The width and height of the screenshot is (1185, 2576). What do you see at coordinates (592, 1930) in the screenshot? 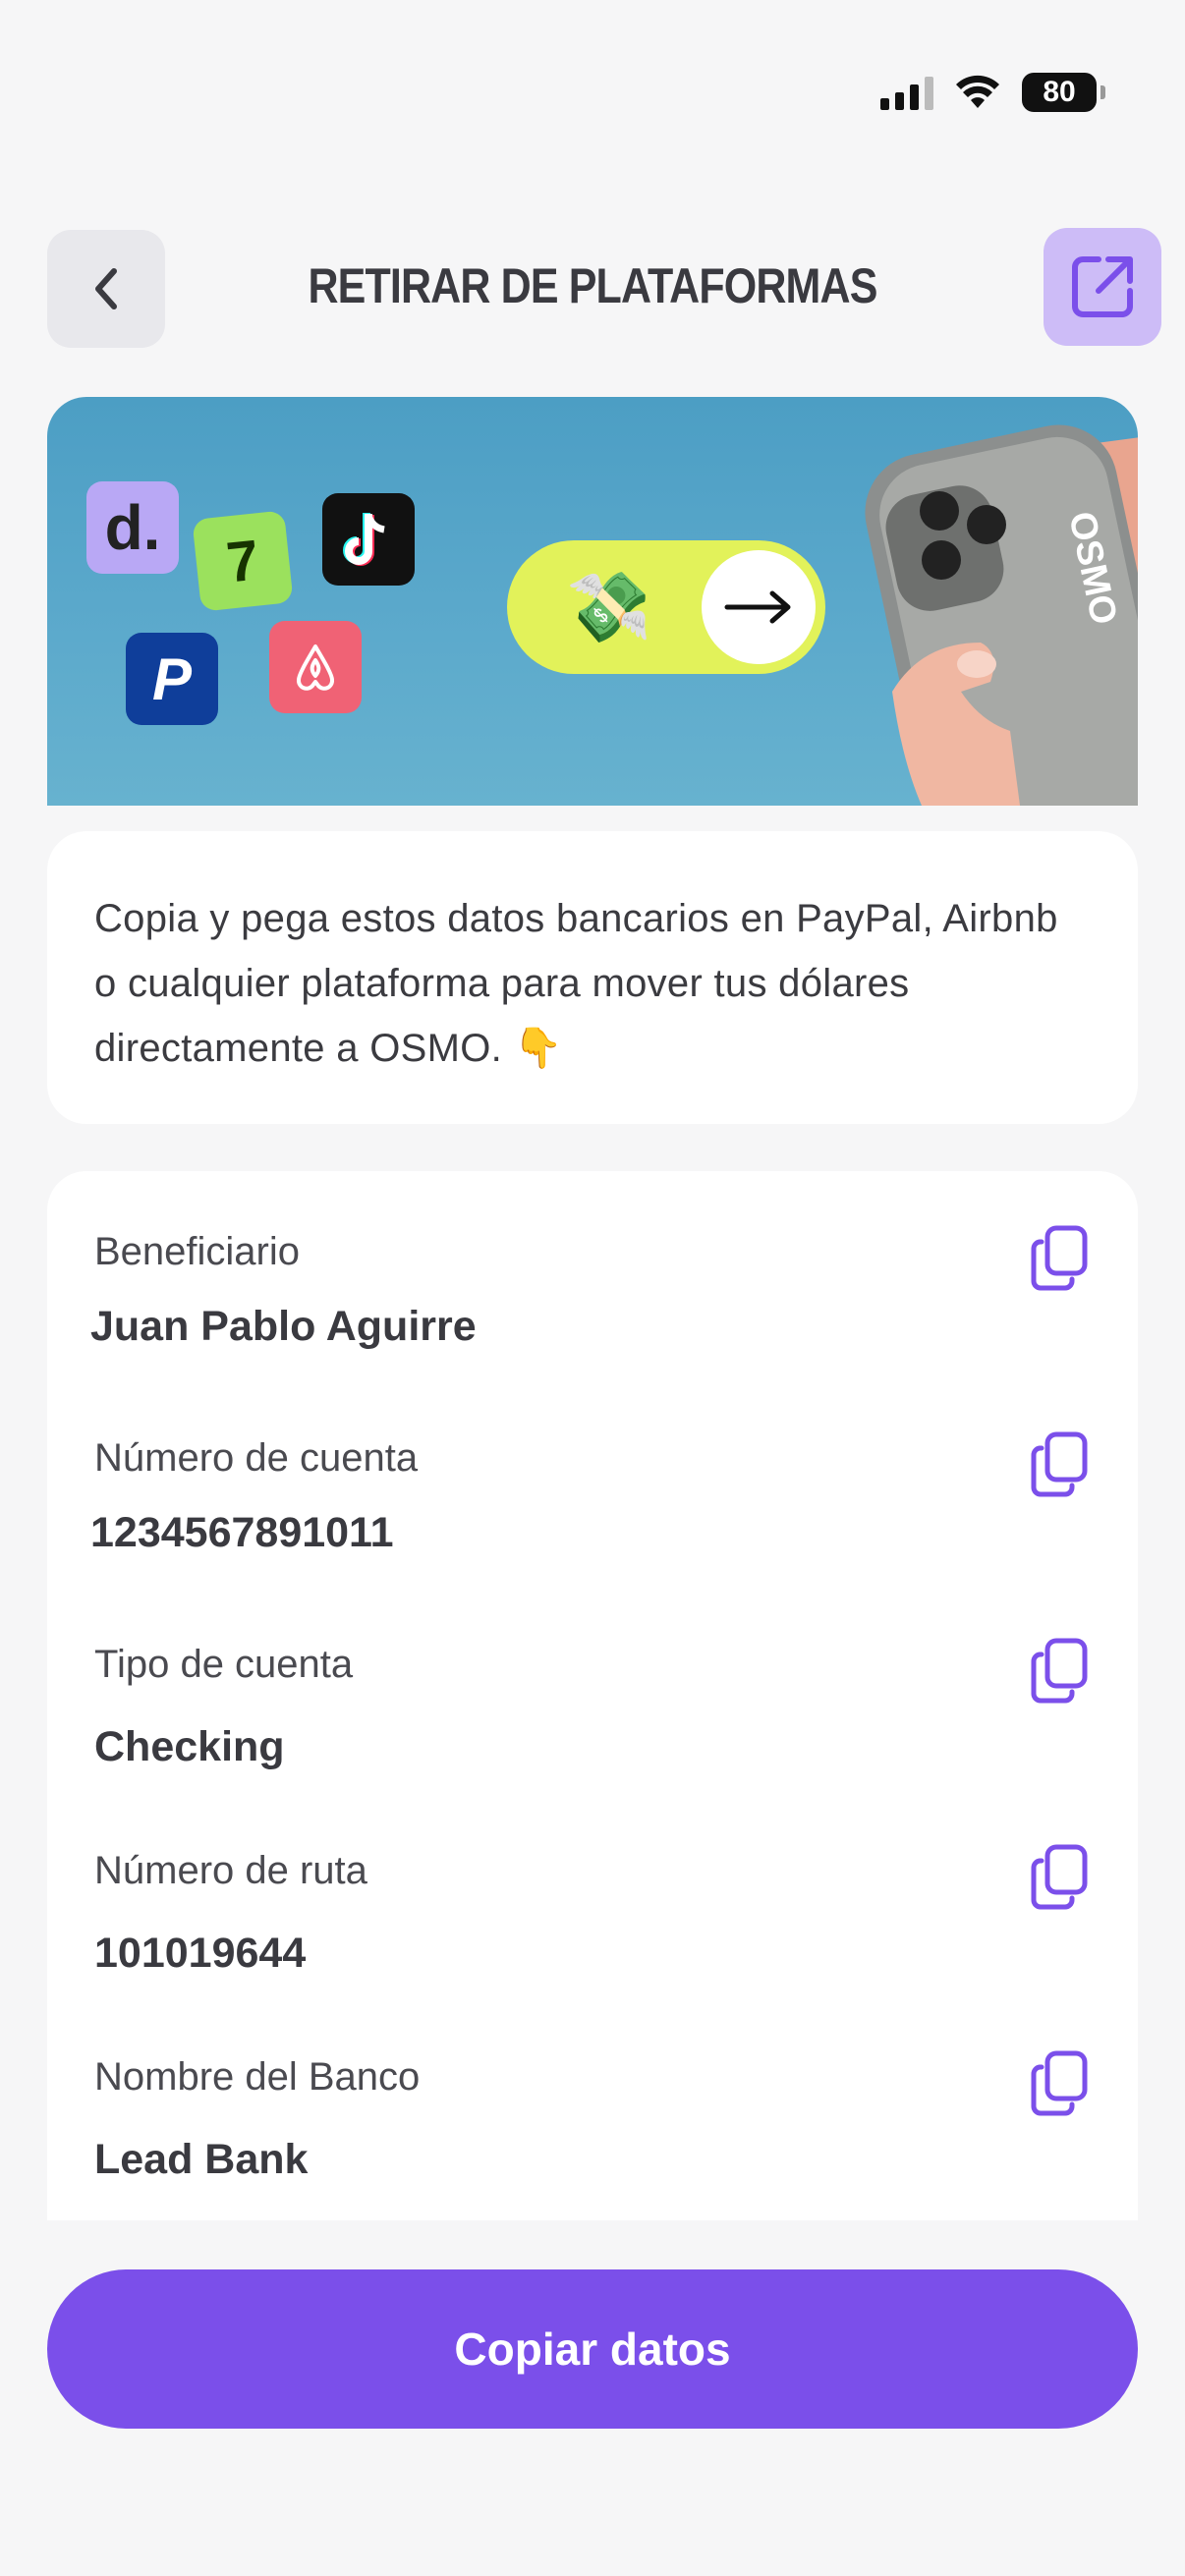
I see `field-routing-number: Número de ruta 101019644` at bounding box center [592, 1930].